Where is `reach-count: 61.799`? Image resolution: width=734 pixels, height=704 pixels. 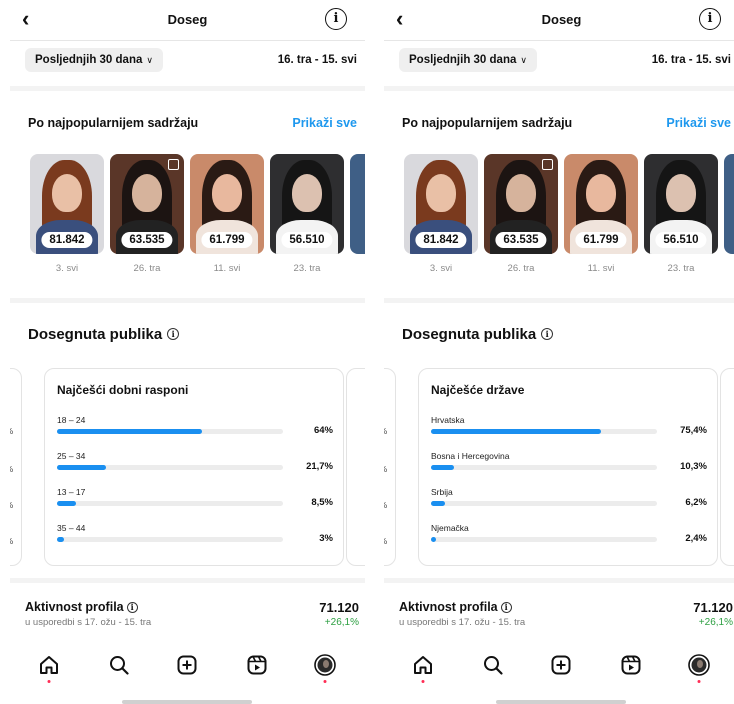
reach-count: 61.799 is located at coordinates (227, 240).